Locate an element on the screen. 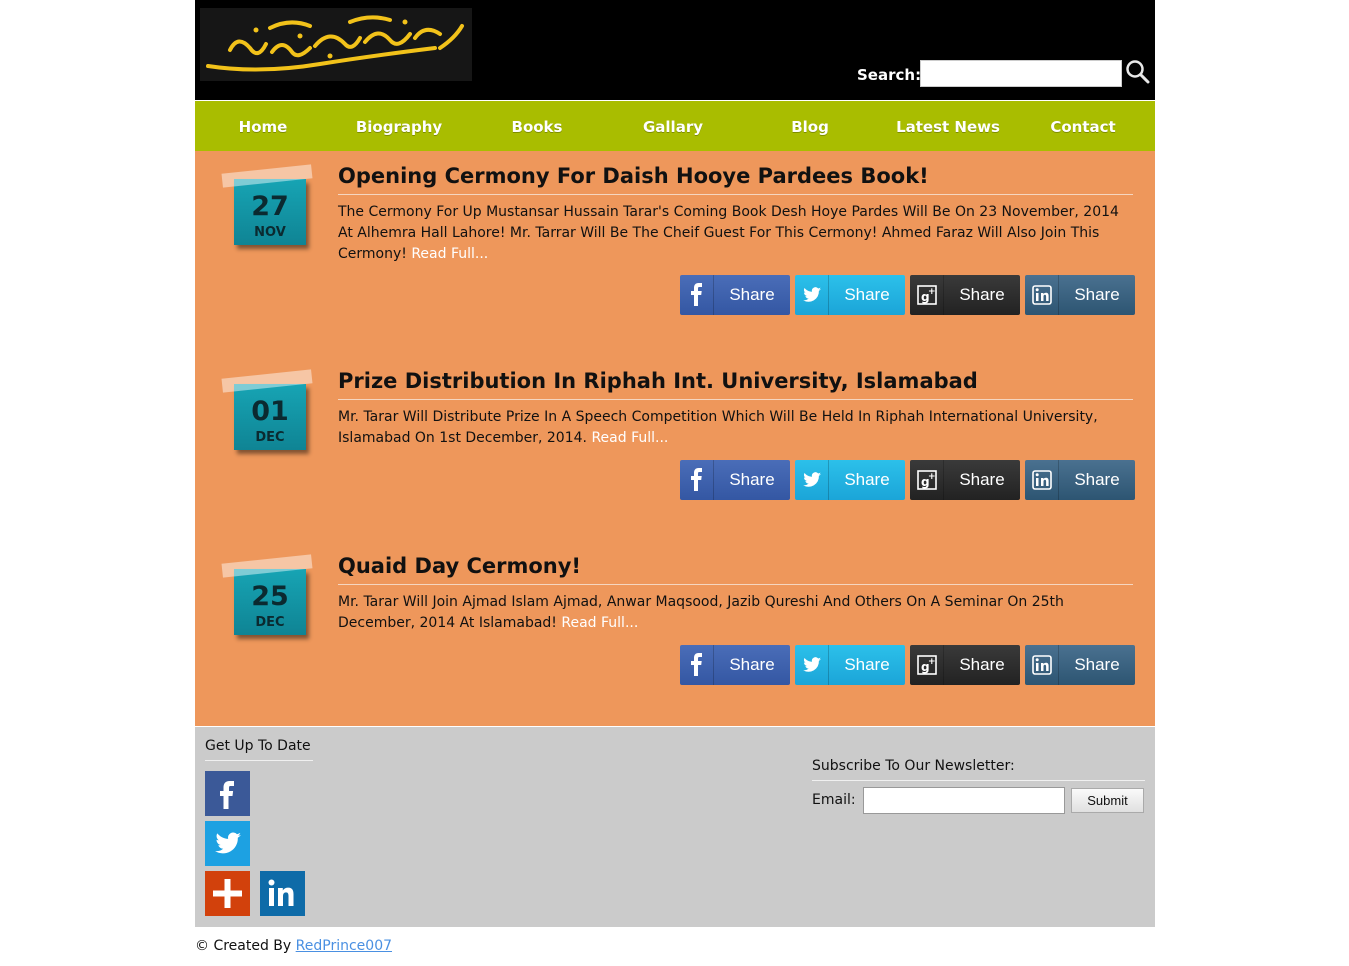 The width and height of the screenshot is (1349, 966). search-label: Search: is located at coordinates (889, 75).